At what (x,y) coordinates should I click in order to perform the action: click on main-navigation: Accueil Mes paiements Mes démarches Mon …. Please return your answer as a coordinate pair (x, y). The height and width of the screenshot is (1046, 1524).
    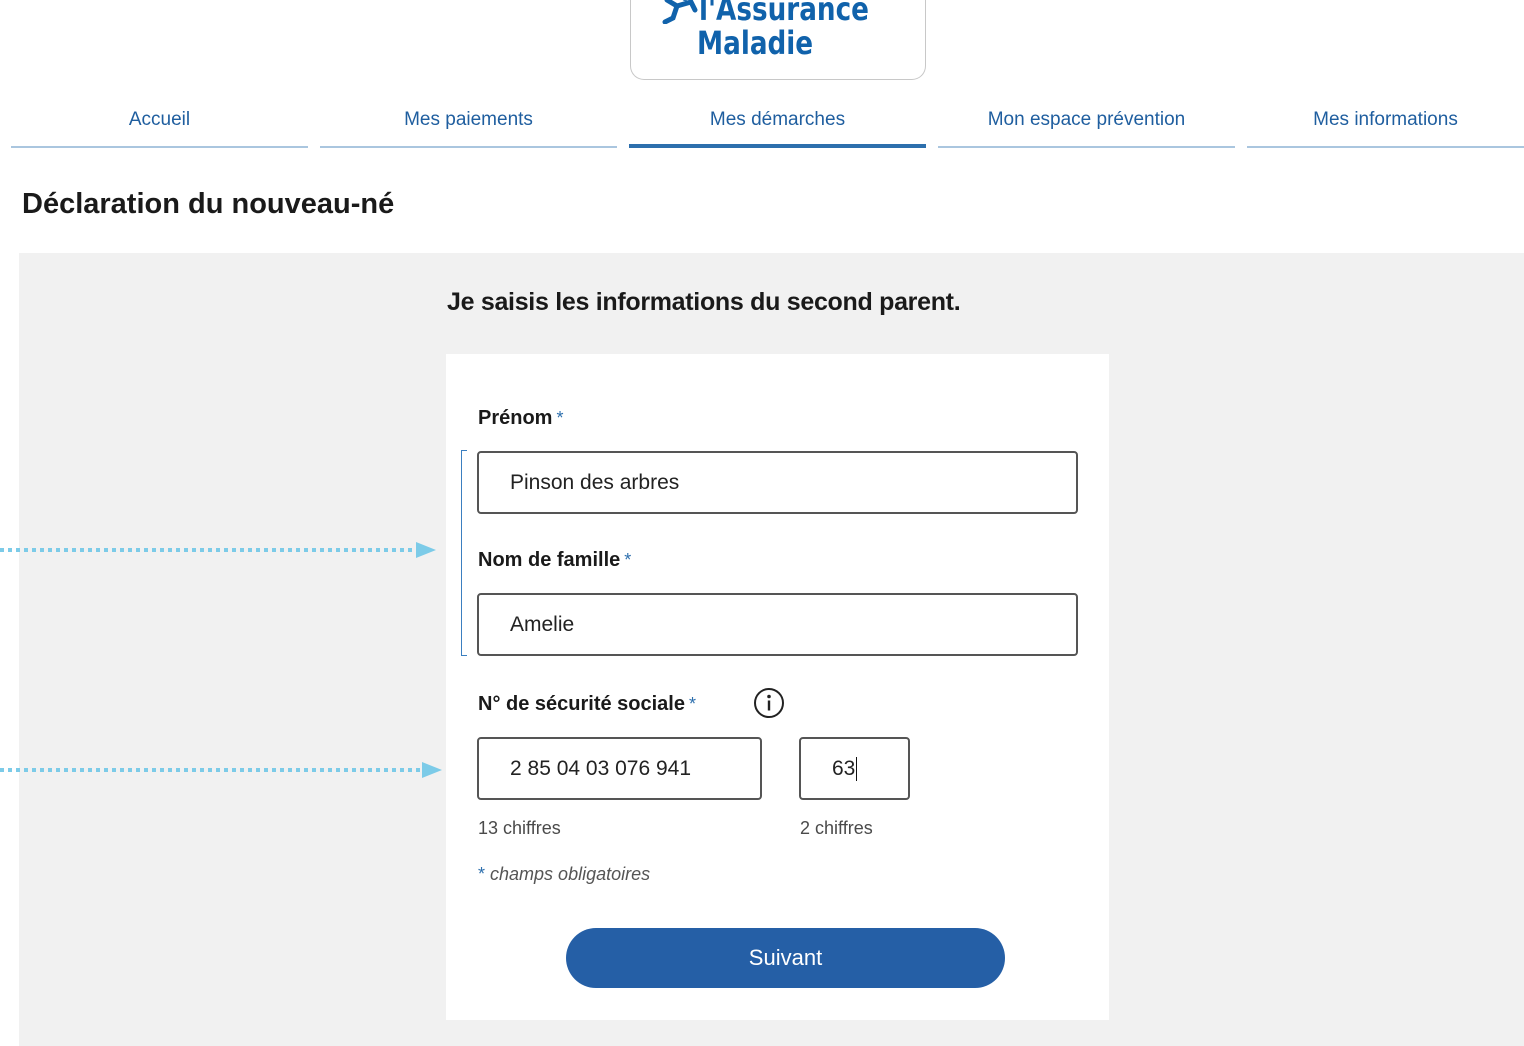
    Looking at the image, I should click on (767, 124).